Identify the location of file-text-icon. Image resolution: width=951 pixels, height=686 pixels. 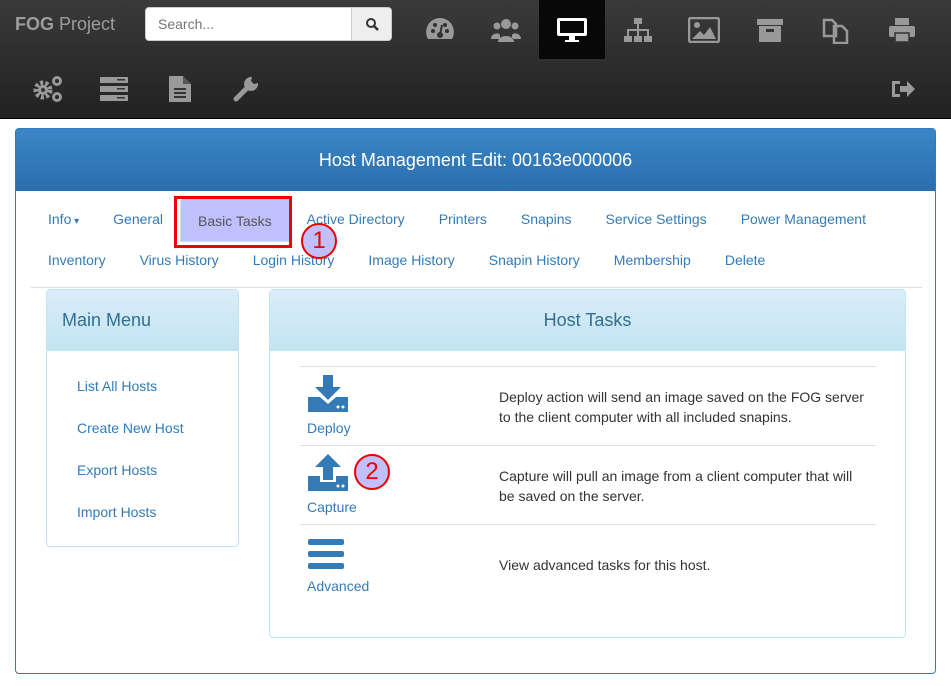
(180, 88).